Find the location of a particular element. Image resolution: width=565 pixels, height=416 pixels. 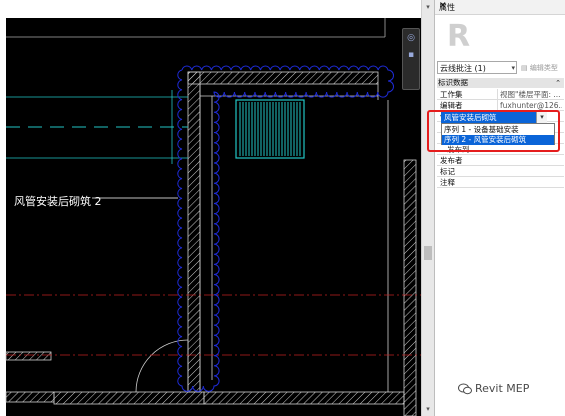

panel-header: 属性 ✕ is located at coordinates (500, 7).